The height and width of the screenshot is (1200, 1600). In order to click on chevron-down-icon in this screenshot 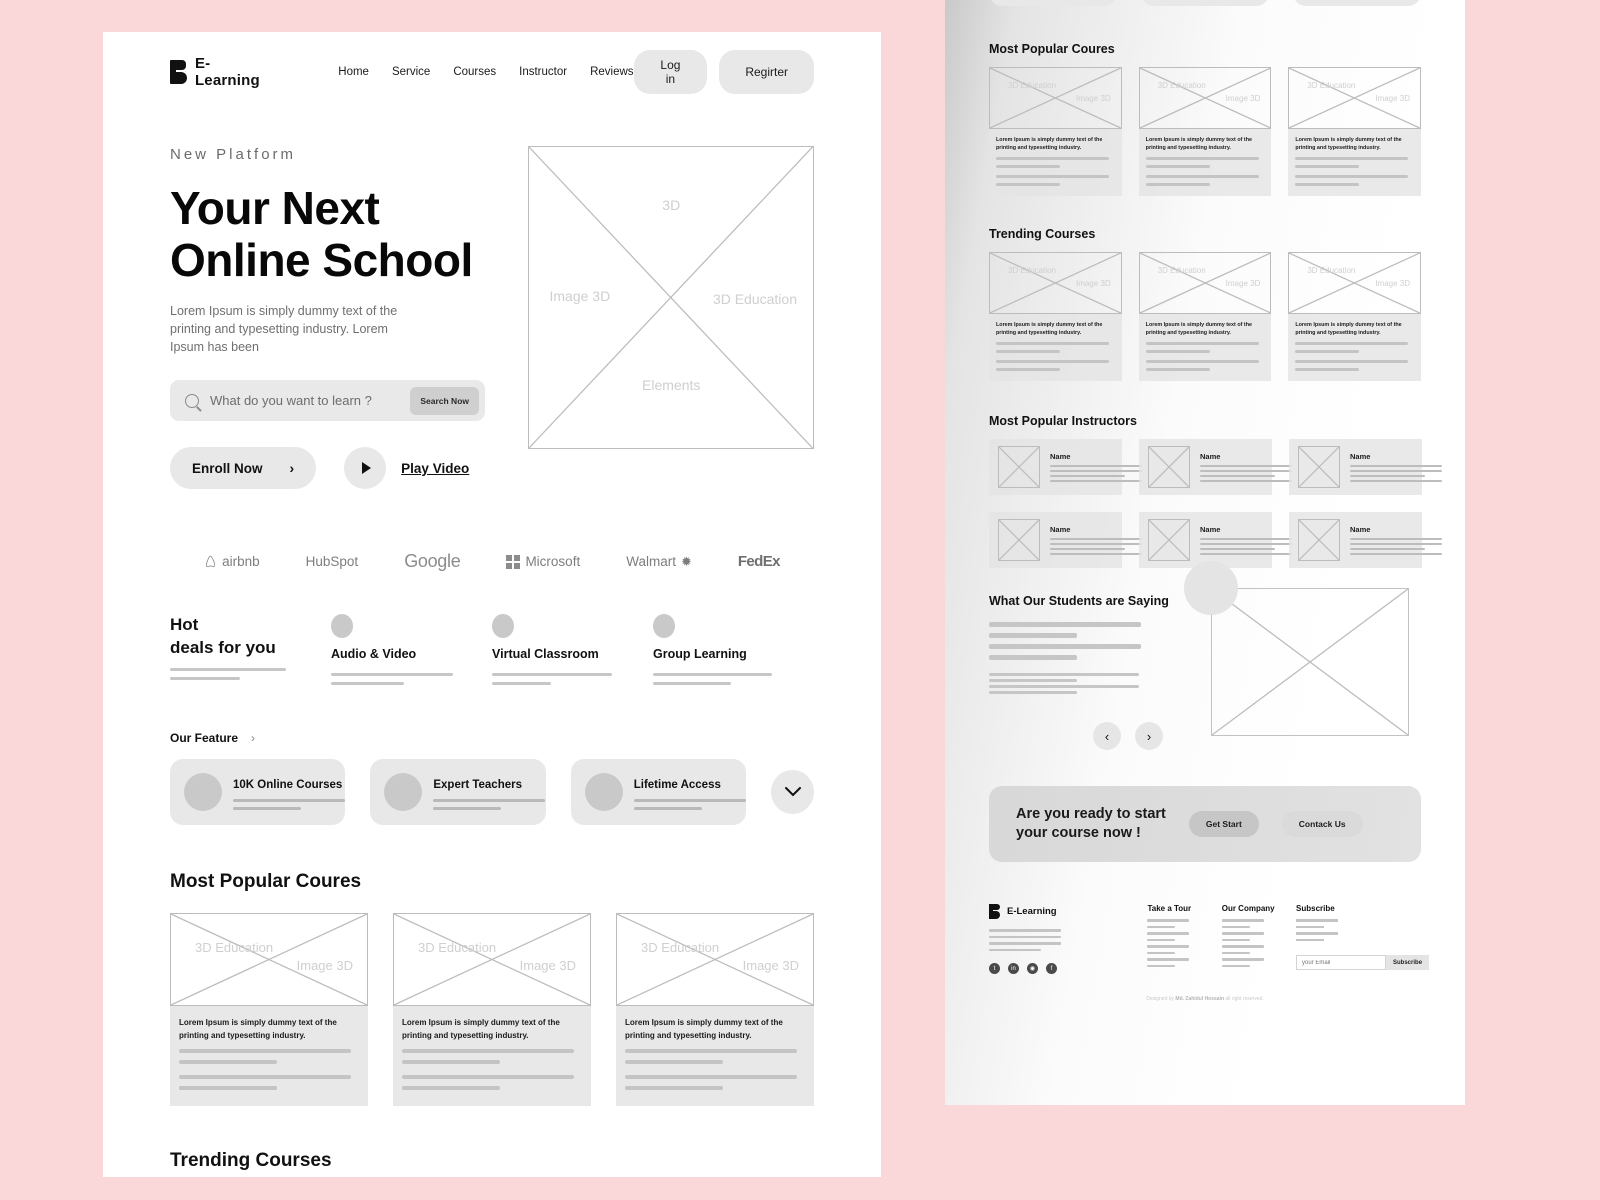, I will do `click(793, 792)`.